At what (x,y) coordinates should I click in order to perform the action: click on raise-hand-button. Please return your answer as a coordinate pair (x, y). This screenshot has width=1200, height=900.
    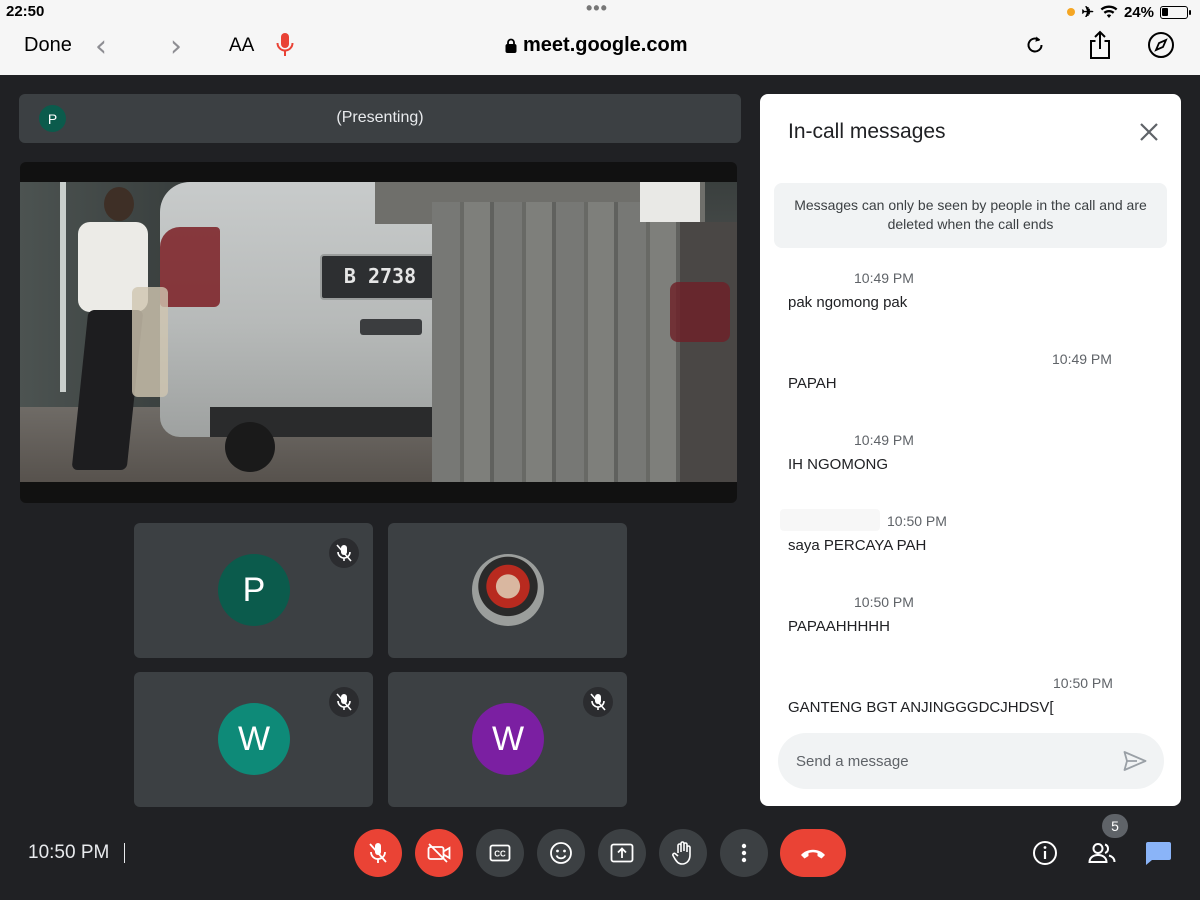
    Looking at the image, I should click on (683, 853).